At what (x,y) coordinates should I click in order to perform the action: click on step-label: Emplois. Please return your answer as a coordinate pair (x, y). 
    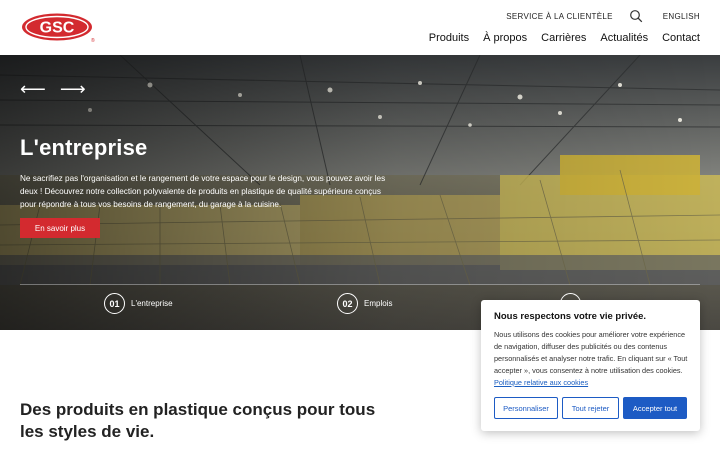
    Looking at the image, I should click on (378, 303).